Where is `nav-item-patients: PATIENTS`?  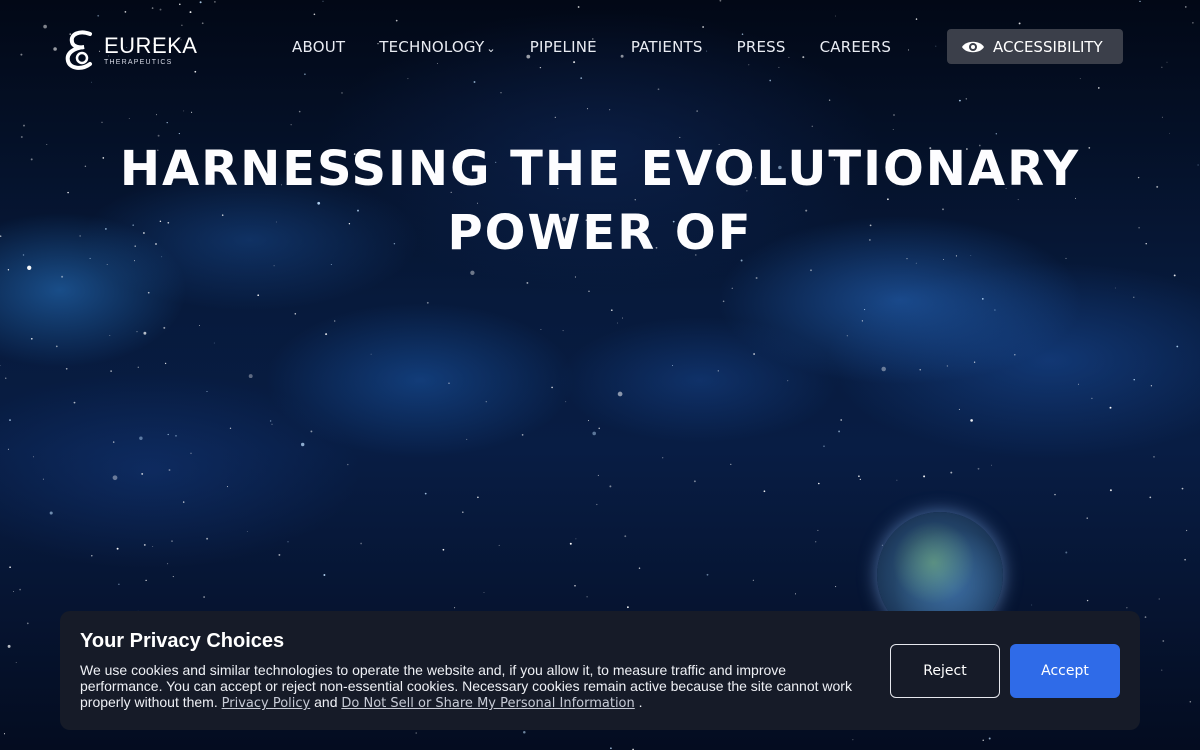
nav-item-patients: PATIENTS is located at coordinates (667, 47).